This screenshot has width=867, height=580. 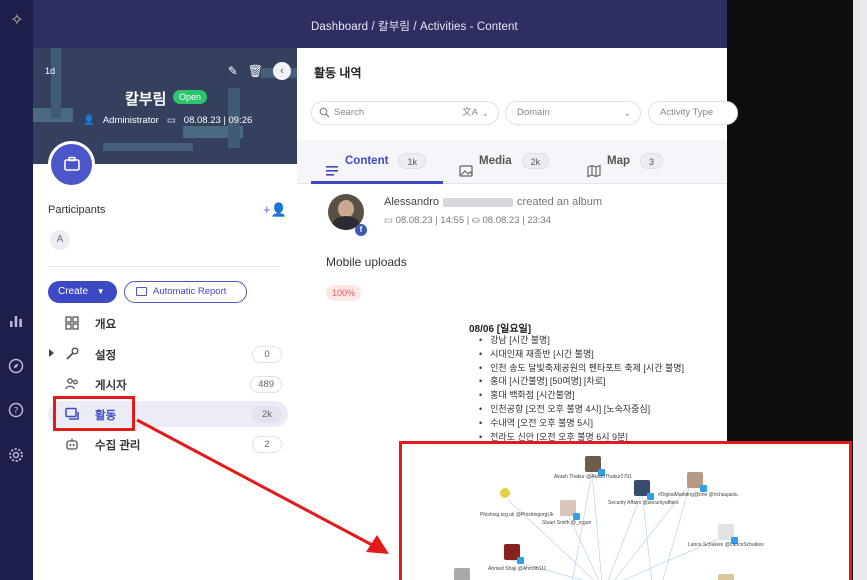 What do you see at coordinates (72, 384) in the screenshot?
I see `users-icon` at bounding box center [72, 384].